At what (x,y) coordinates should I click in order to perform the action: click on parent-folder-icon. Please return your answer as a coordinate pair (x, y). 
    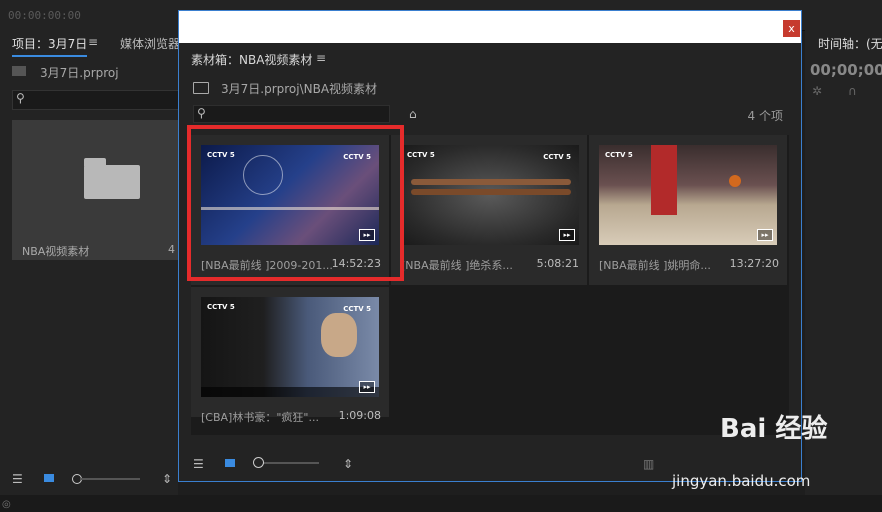
    Looking at the image, I should click on (201, 88).